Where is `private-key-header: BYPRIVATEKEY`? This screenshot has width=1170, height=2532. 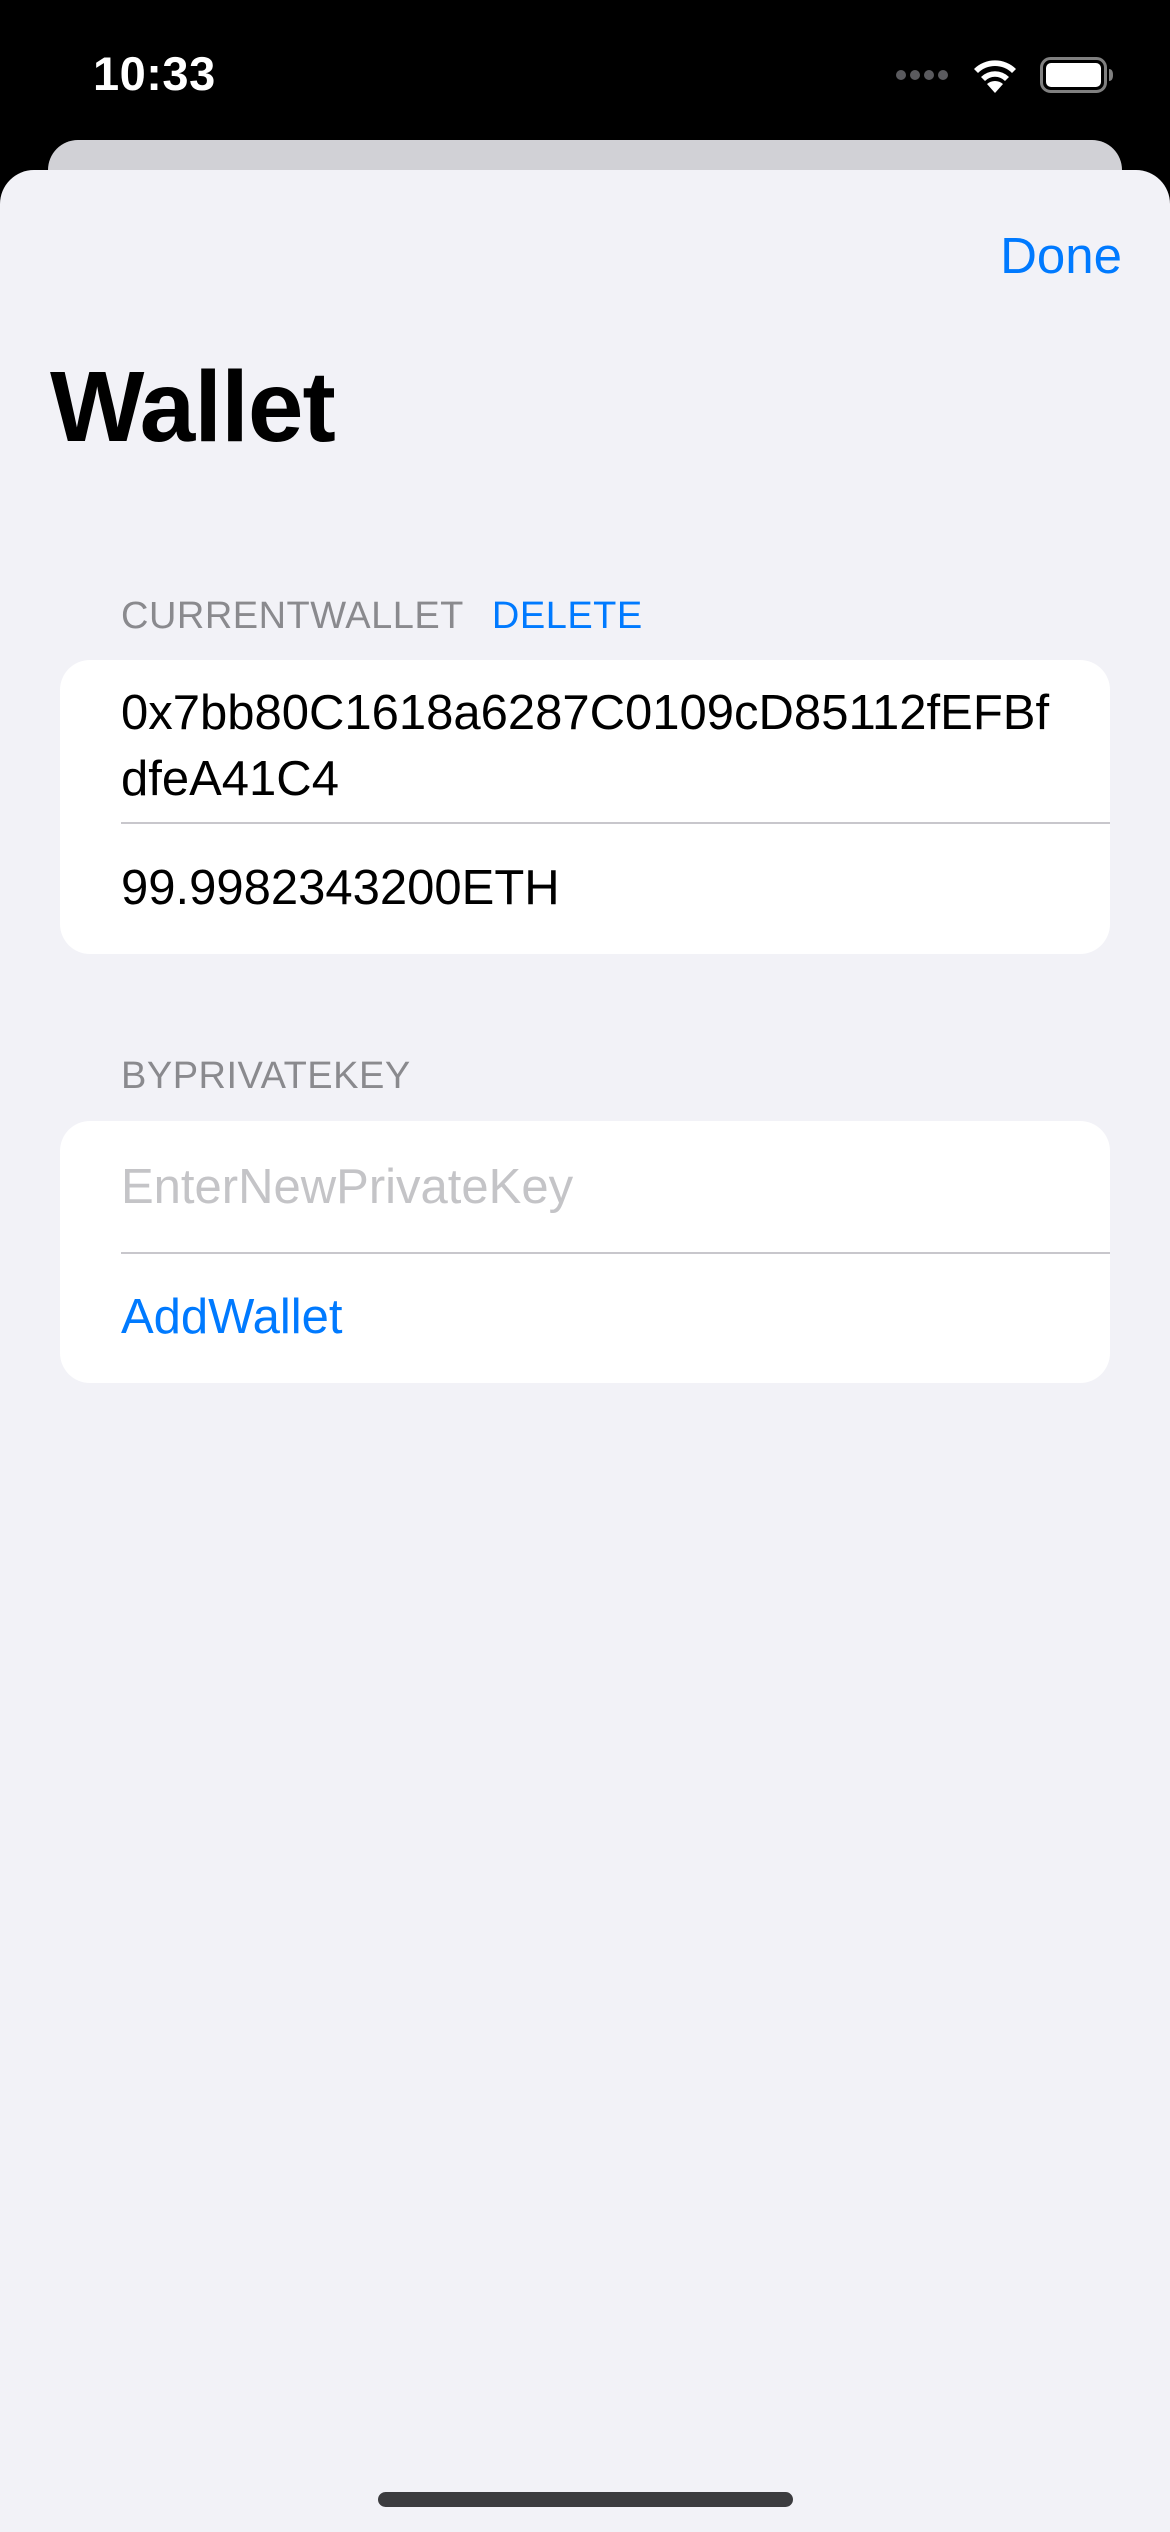
private-key-header: BYPRIVATEKEY is located at coordinates (266, 1076).